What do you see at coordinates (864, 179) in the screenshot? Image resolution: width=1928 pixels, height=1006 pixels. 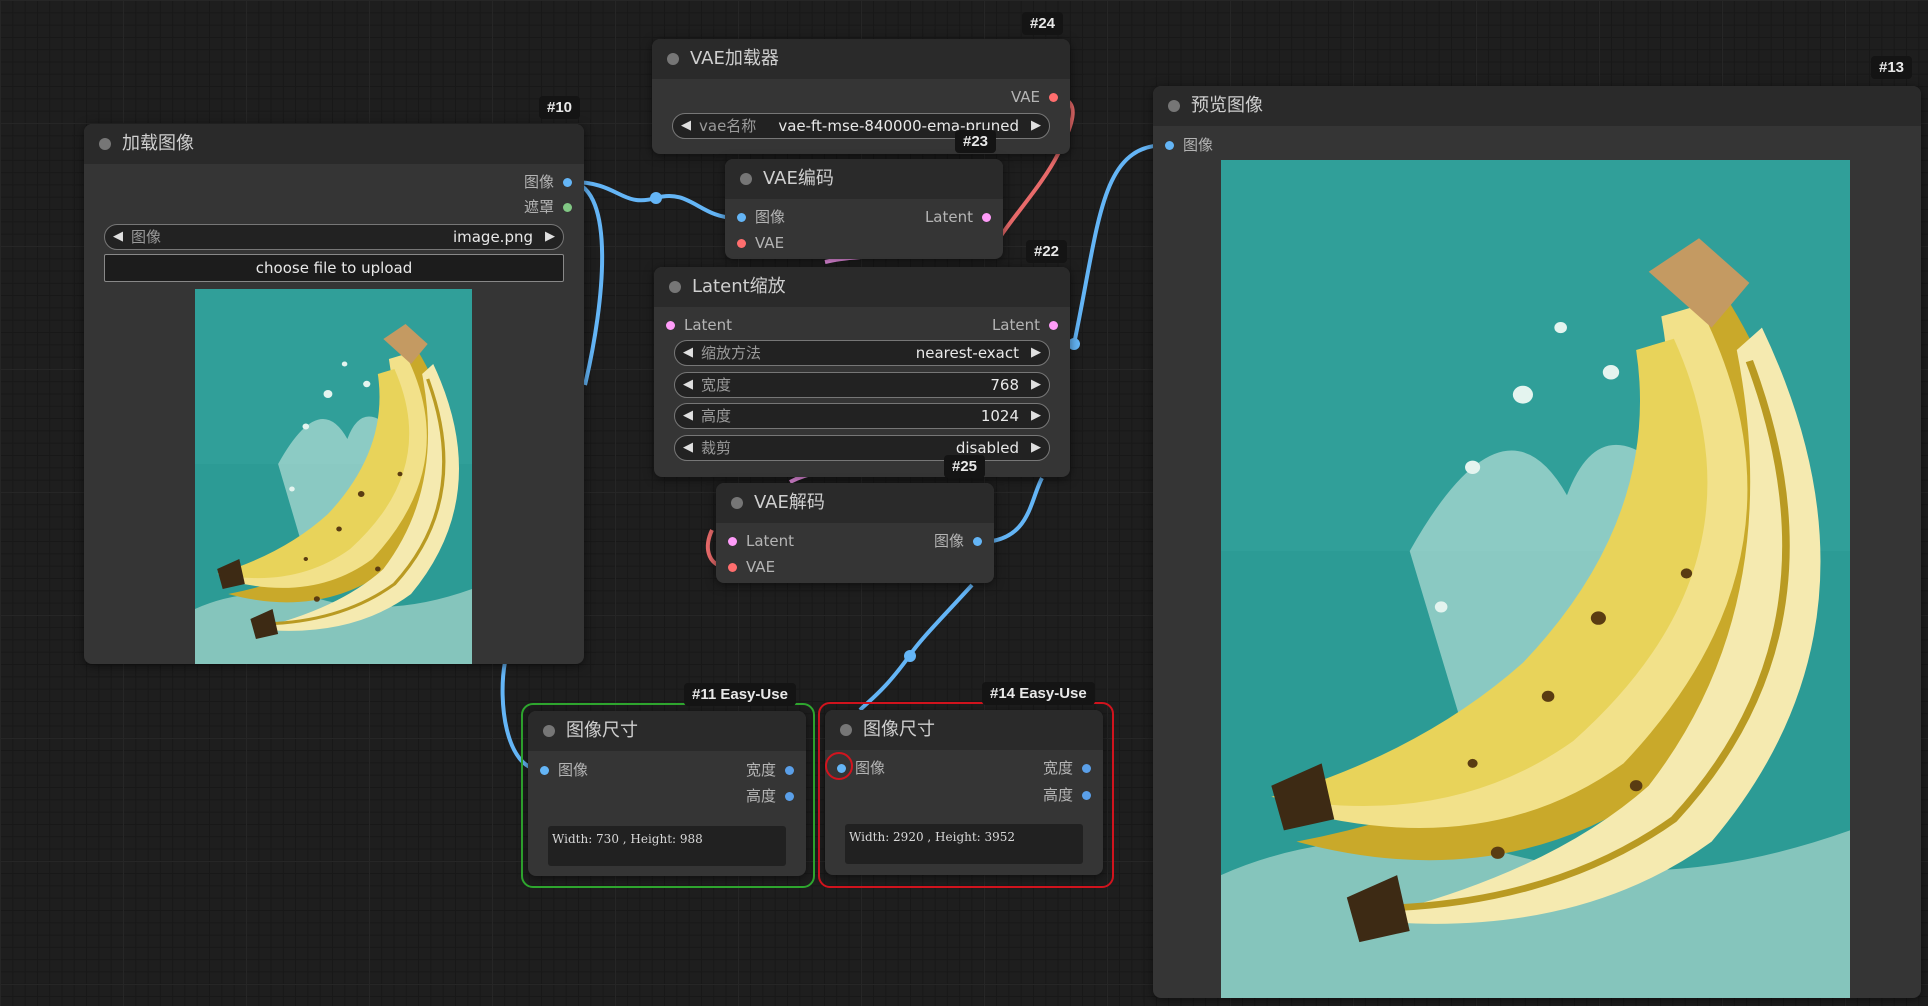 I see `node-title: VAE编码` at bounding box center [864, 179].